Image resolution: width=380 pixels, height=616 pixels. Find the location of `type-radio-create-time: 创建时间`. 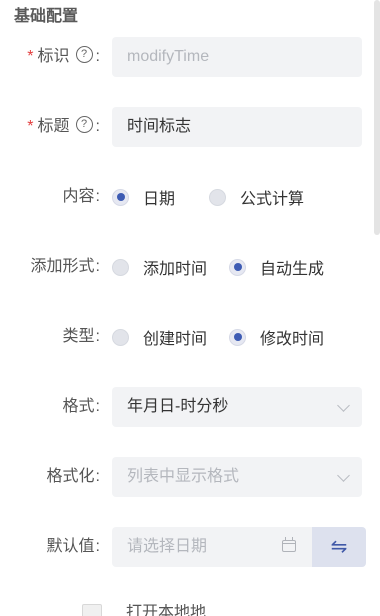

type-radio-create-time: 创建时间 is located at coordinates (159, 337).